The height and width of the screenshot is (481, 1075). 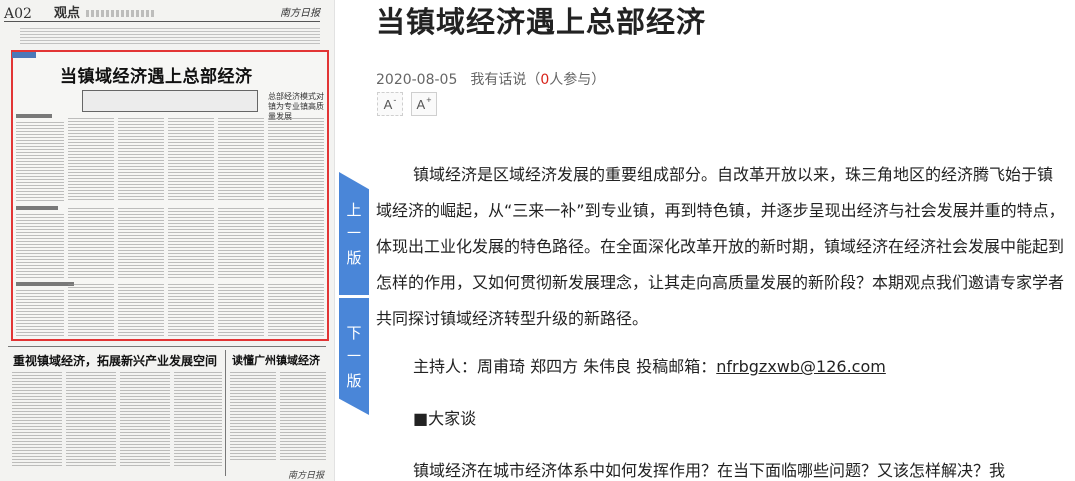 I want to click on newspaper-header: A02 观点 南方日报, so click(x=162, y=14).